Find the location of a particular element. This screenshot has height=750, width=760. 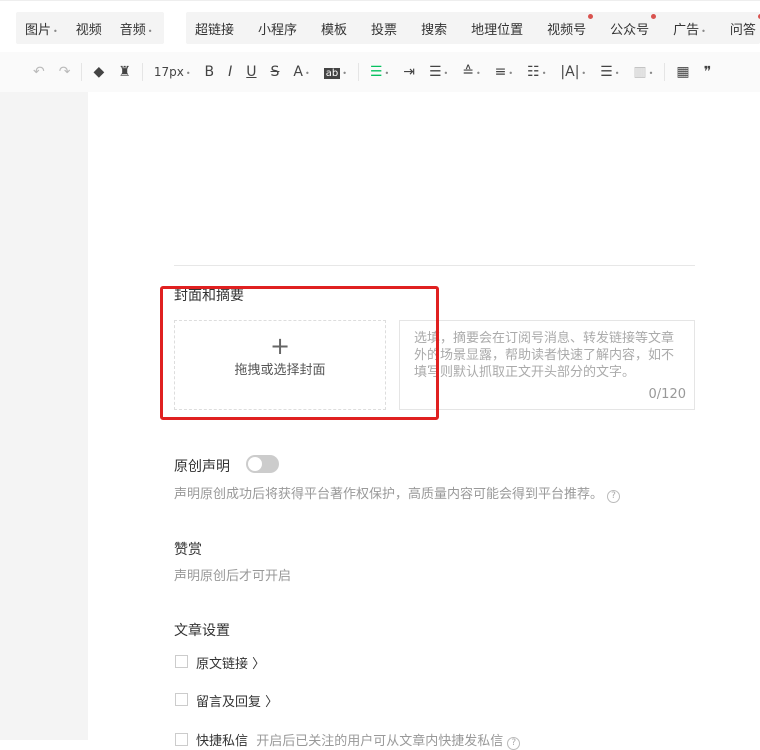

insert-template: 模板 is located at coordinates (334, 28).